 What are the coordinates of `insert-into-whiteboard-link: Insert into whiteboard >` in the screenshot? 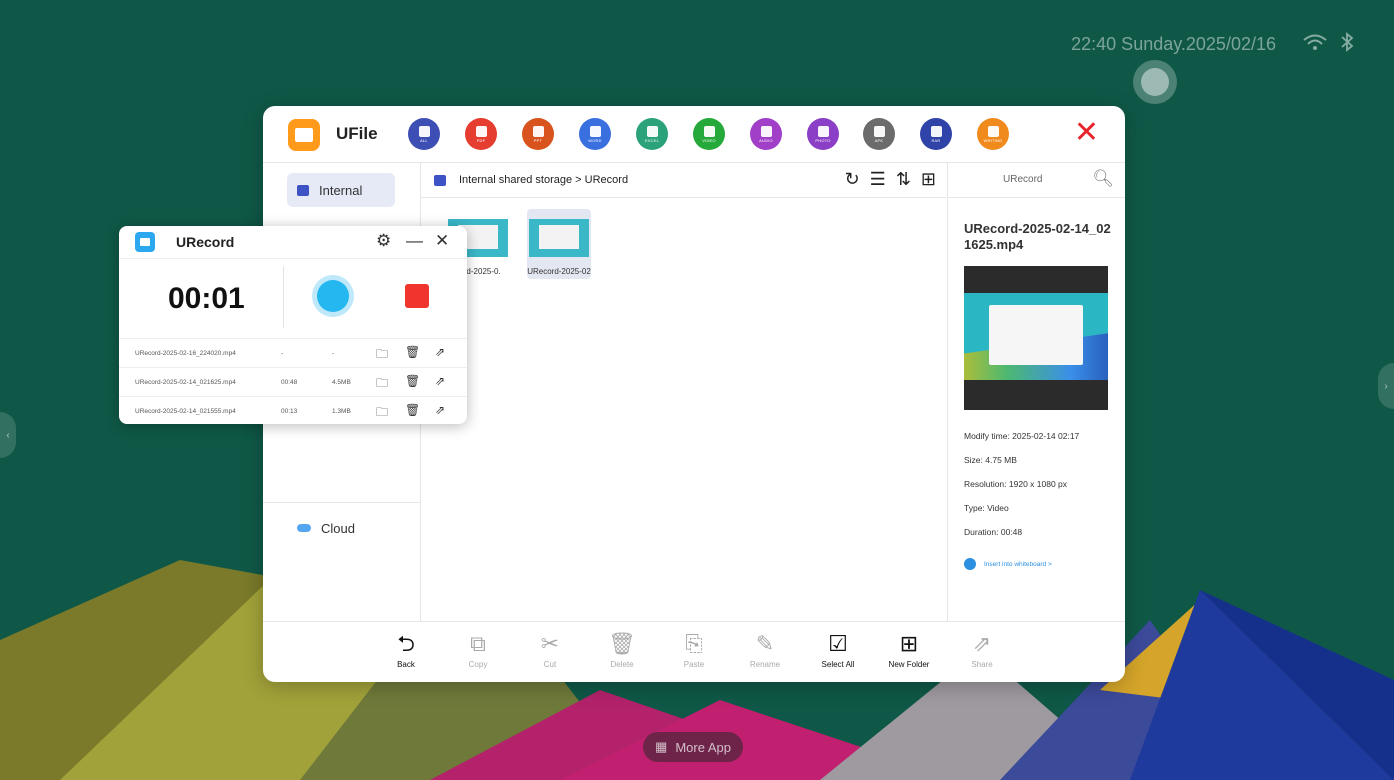 It's located at (1008, 564).